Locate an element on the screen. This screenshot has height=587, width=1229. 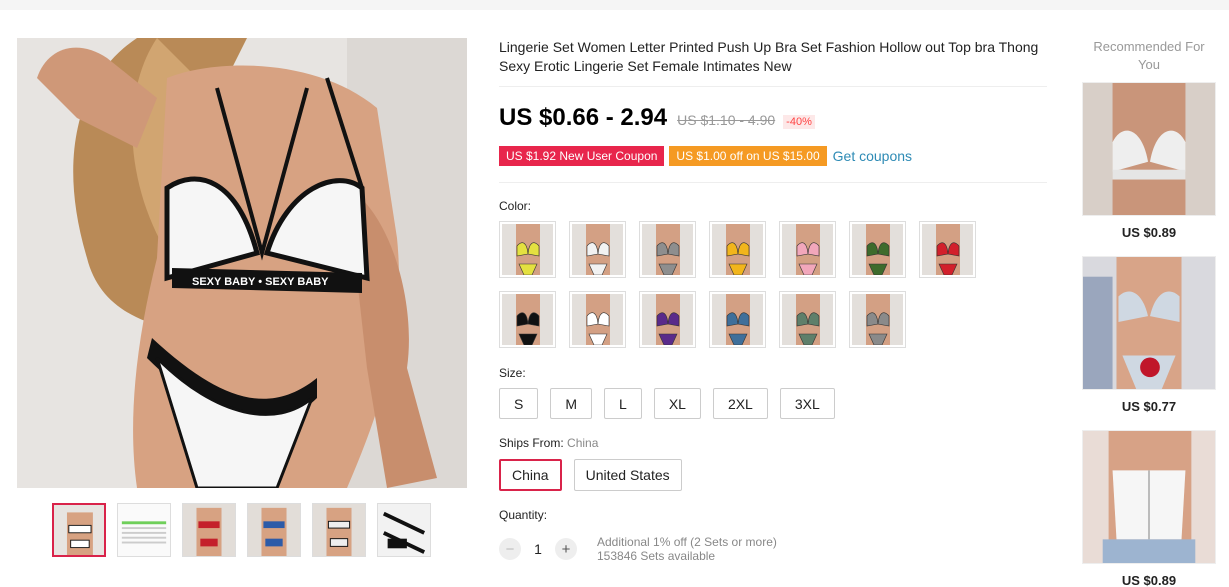
recommended-item: US $0.77 is located at coordinates (1149, 335).